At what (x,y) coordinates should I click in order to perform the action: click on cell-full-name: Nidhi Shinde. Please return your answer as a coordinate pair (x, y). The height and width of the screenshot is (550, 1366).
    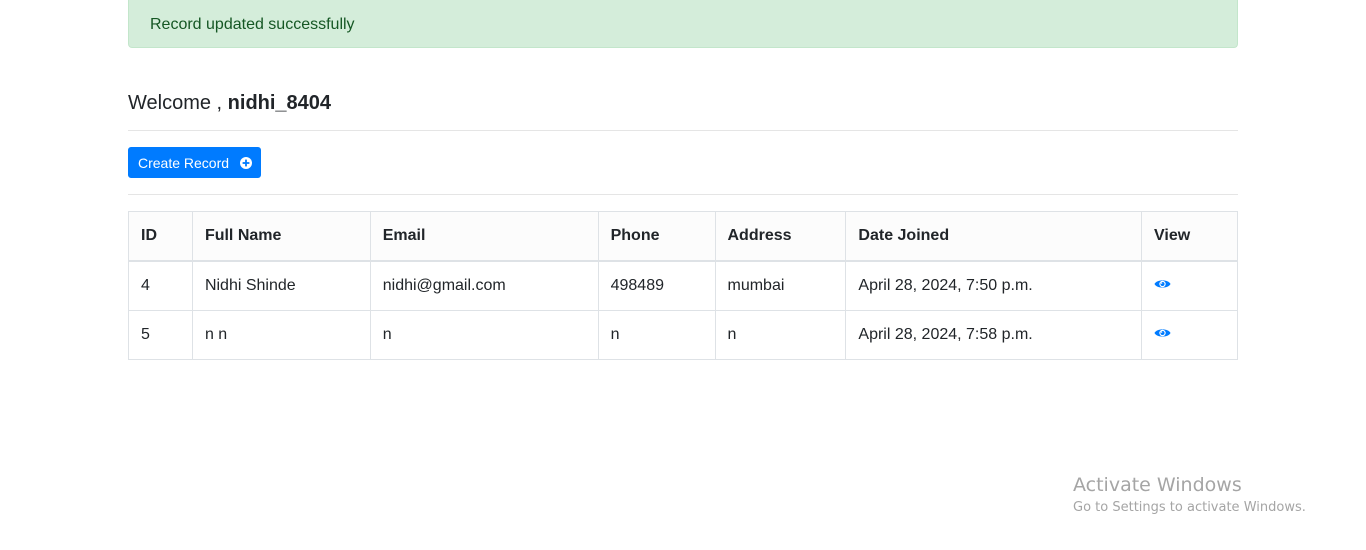
    Looking at the image, I should click on (281, 285).